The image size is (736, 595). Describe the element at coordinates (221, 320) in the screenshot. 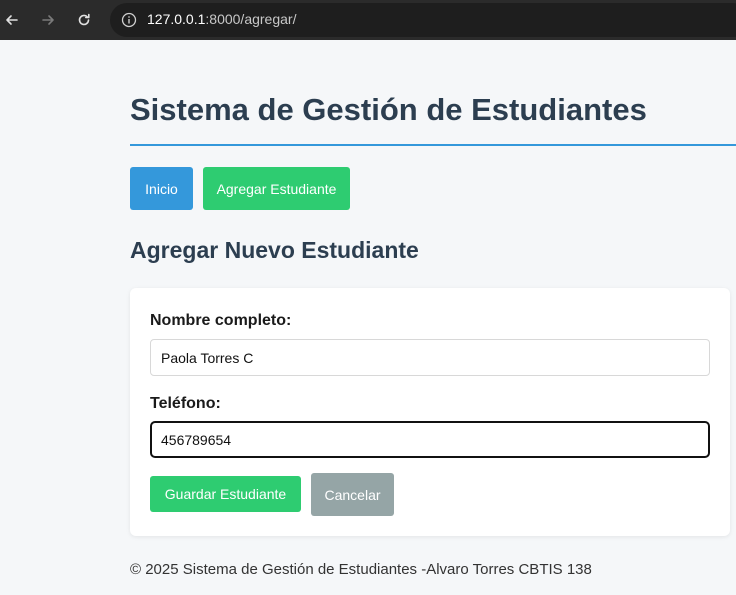

I see `name-label: Nombre completo:` at that location.